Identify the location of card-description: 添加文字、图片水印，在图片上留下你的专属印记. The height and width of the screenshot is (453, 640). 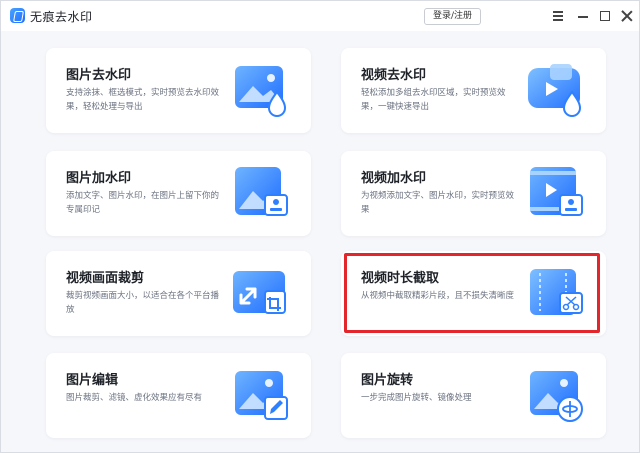
(143, 203).